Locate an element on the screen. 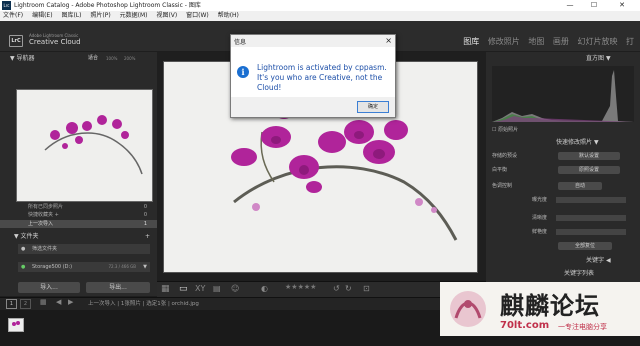  navigator-header: ▼ 导航器 适合 100% 200% is located at coordinates (82, 58).